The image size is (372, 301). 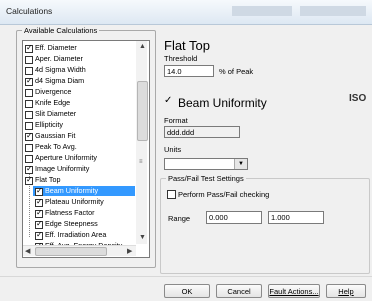 I want to click on vertical-scroll-thumb, so click(x=142, y=111).